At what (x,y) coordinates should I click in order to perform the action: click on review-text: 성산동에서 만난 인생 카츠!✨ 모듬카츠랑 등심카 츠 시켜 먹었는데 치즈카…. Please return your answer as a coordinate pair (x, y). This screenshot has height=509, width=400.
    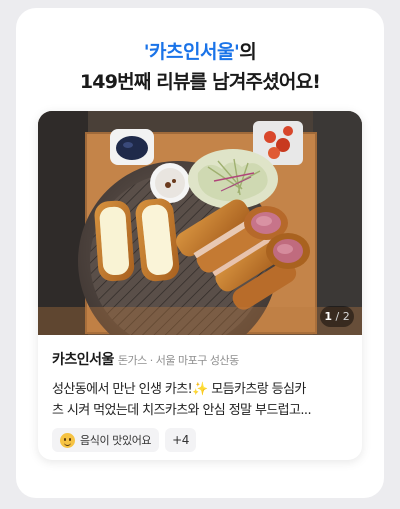
    Looking at the image, I should click on (202, 400).